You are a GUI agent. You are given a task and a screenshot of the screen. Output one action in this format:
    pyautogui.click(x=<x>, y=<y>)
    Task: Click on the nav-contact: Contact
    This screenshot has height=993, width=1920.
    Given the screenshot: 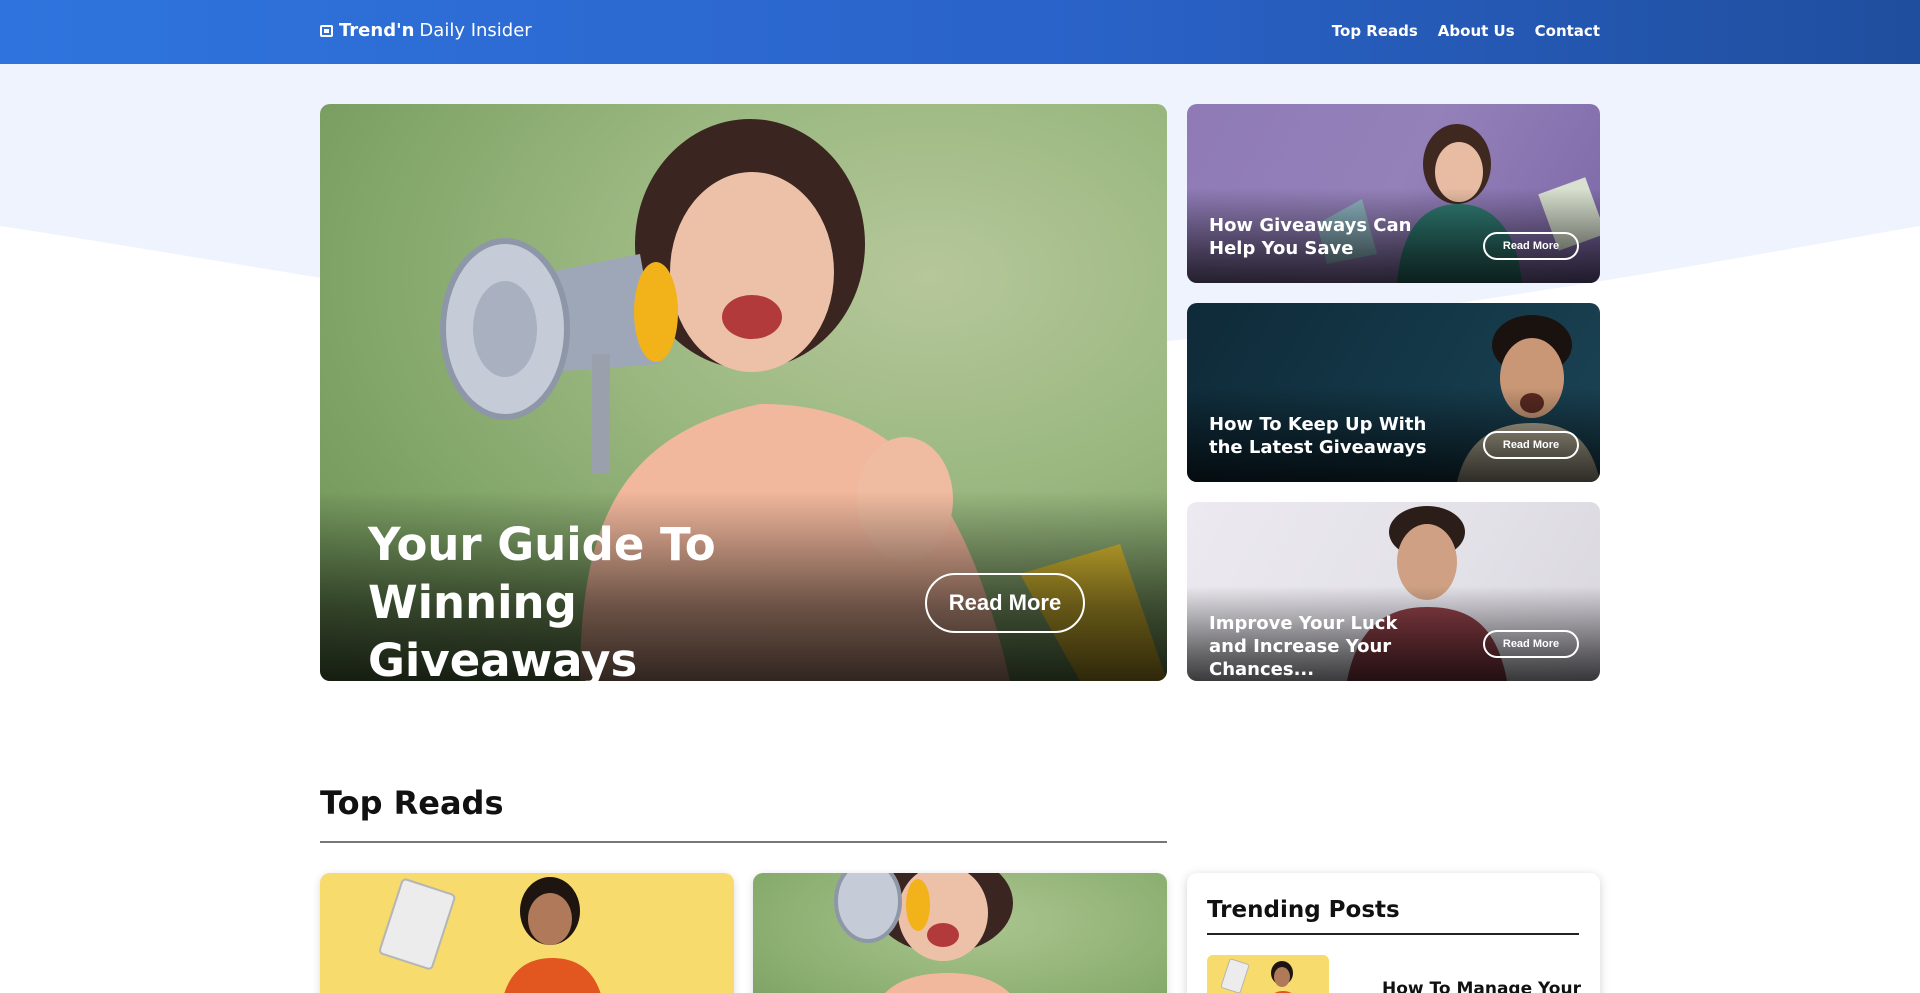 What is the action you would take?
    pyautogui.click(x=1567, y=31)
    